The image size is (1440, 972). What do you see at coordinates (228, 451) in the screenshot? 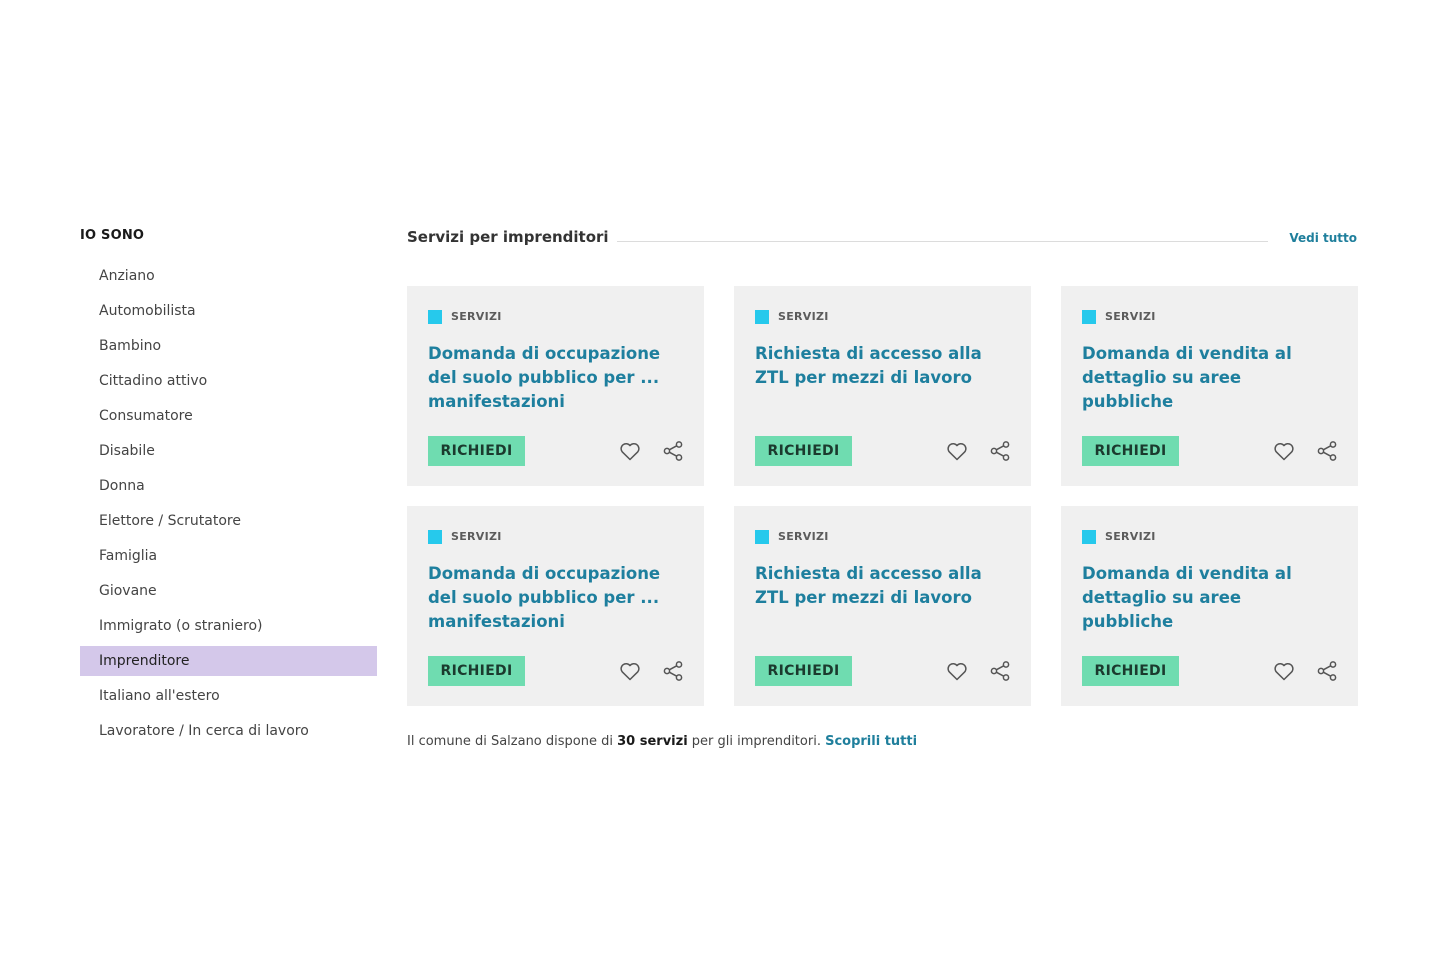
I see `sidebar-item-disabile: Disabile` at bounding box center [228, 451].